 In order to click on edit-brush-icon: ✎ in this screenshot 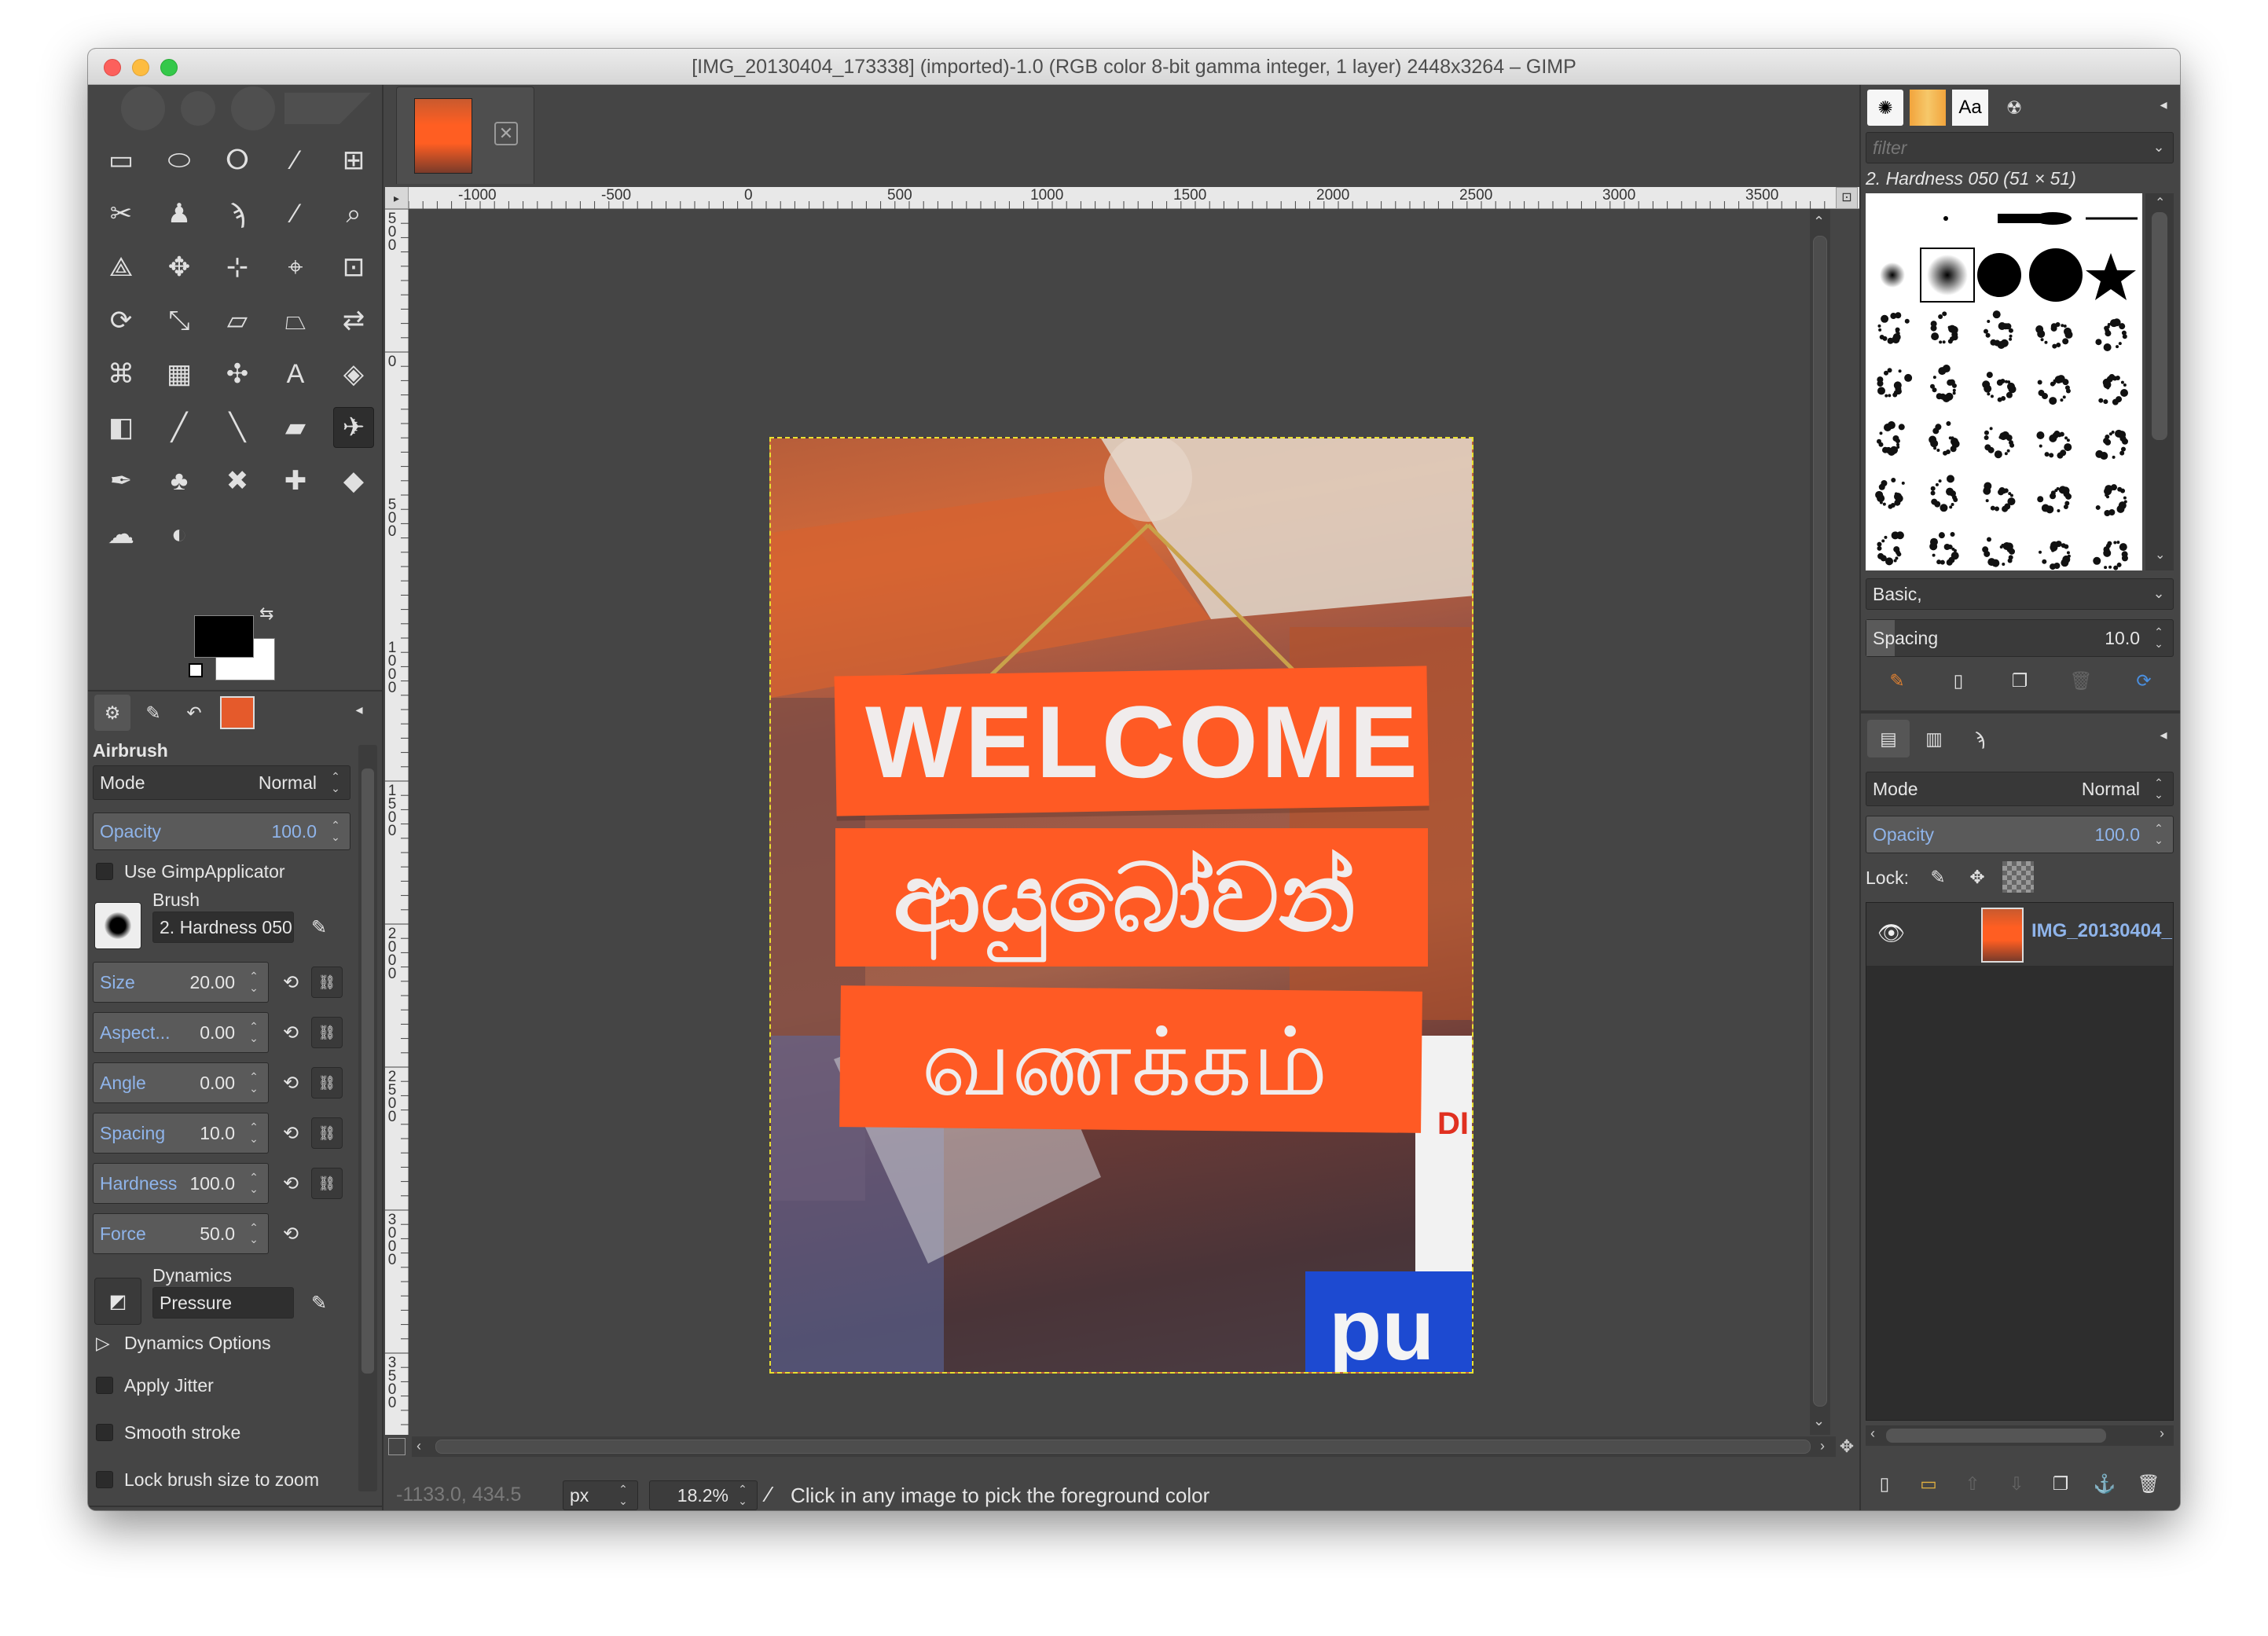, I will do `click(1897, 680)`.